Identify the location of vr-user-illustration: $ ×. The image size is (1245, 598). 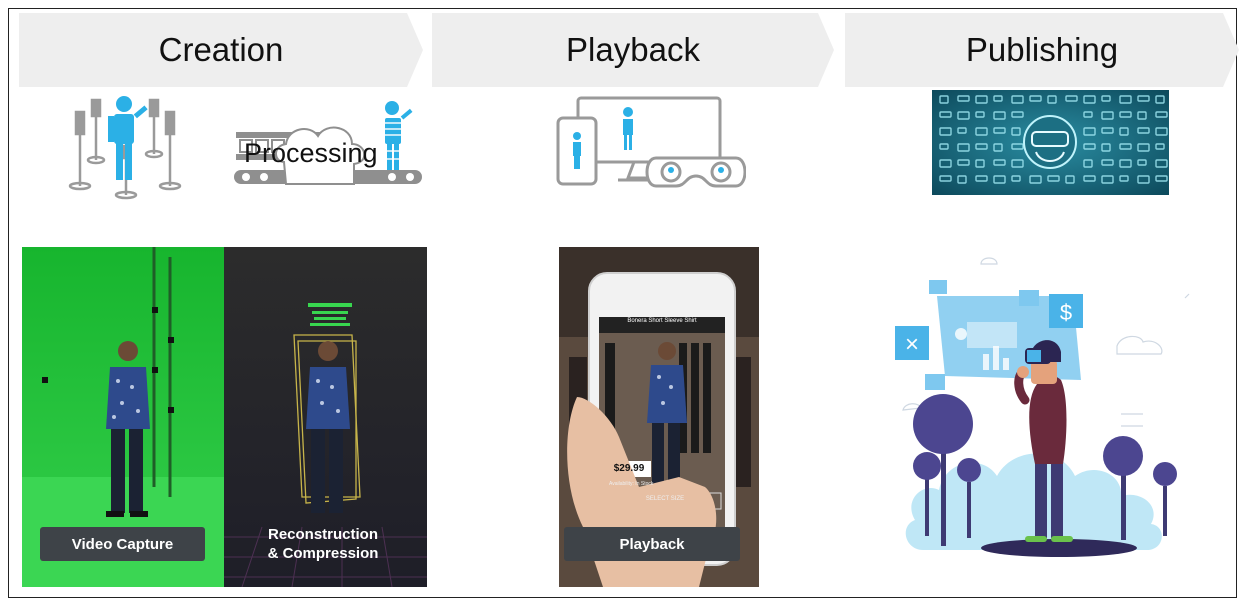
(1042, 407).